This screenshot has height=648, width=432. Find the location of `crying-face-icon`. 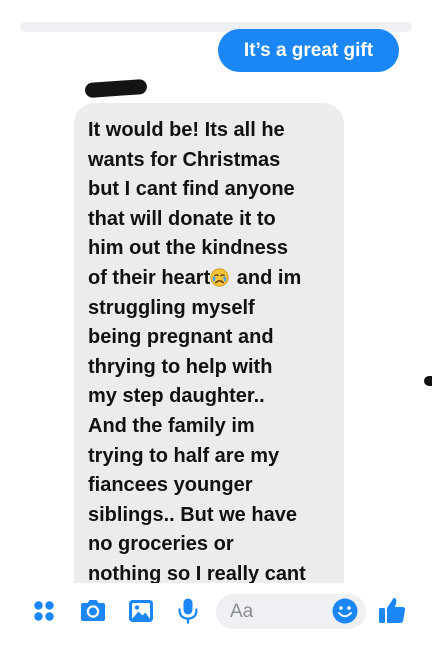

crying-face-icon is located at coordinates (219, 277).